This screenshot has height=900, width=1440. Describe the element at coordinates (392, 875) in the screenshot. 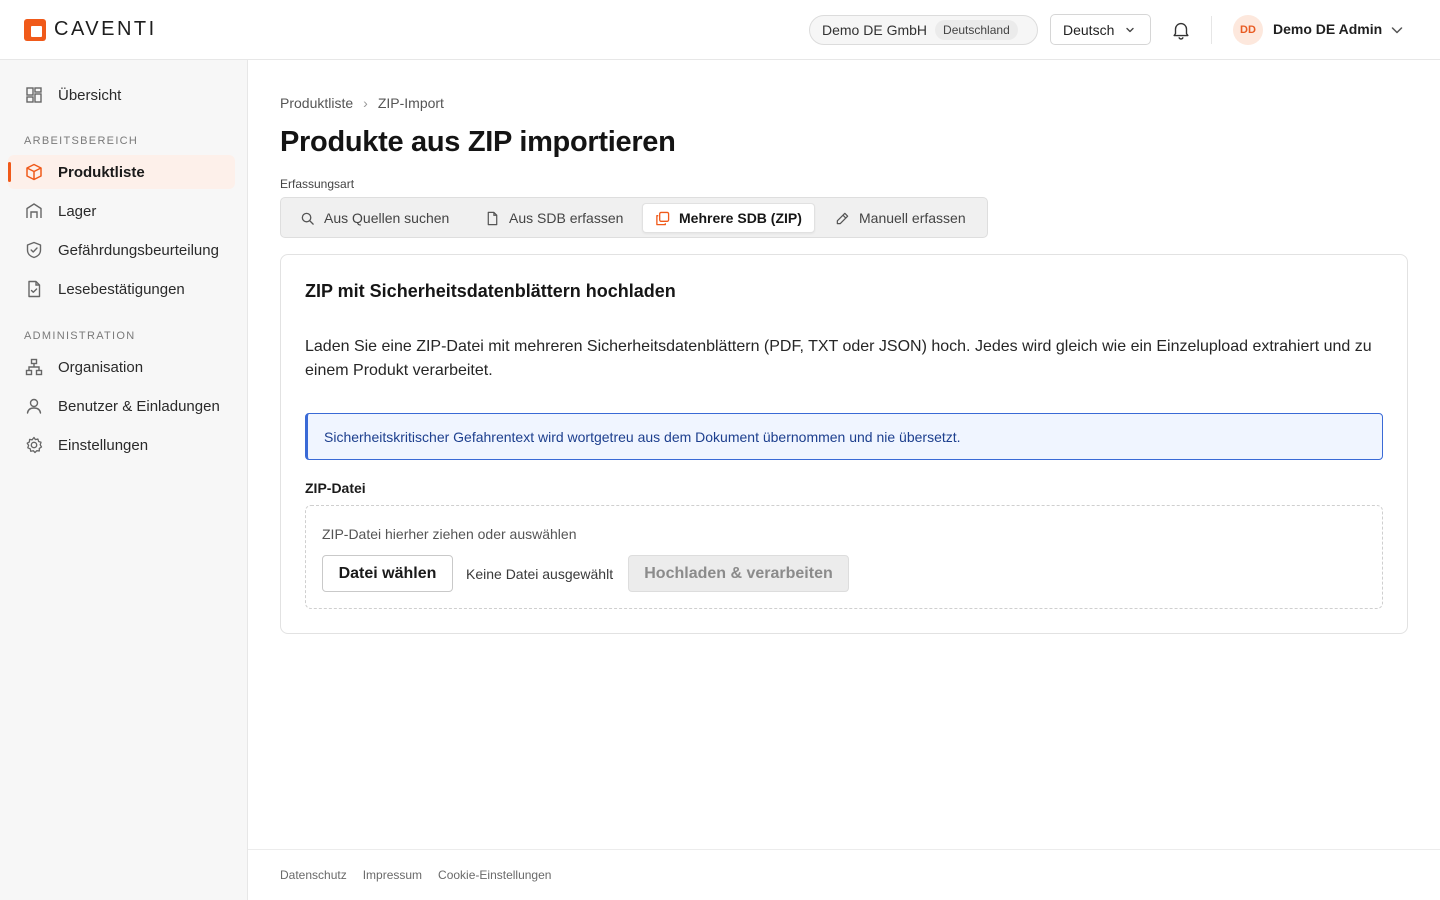

I see `footer-link-imprint: Impressum` at that location.